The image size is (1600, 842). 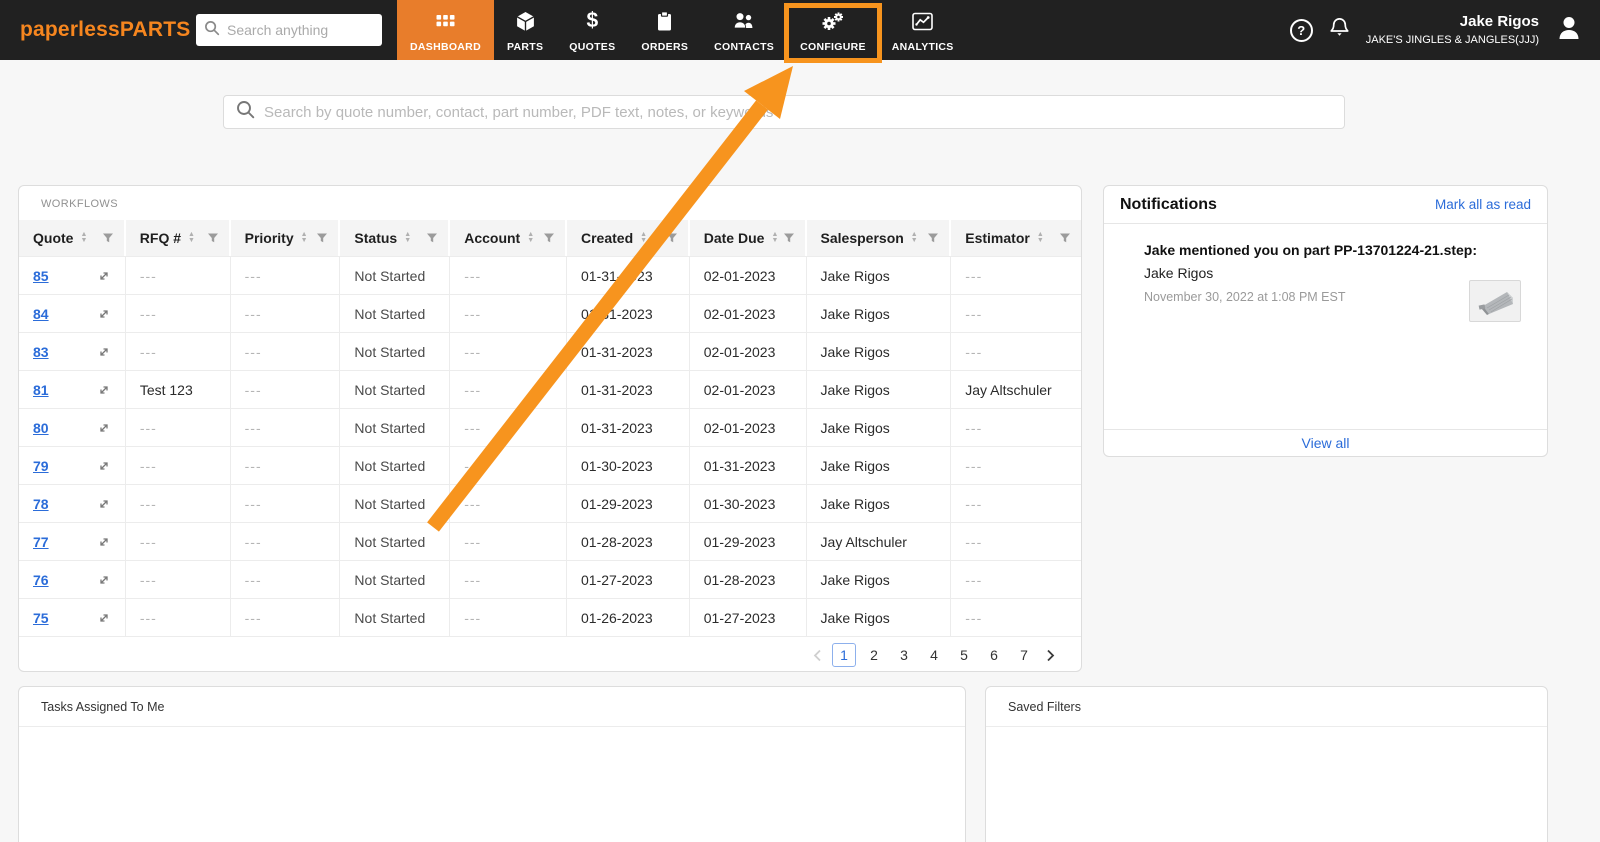 I want to click on quote-link: 85, so click(x=41, y=276).